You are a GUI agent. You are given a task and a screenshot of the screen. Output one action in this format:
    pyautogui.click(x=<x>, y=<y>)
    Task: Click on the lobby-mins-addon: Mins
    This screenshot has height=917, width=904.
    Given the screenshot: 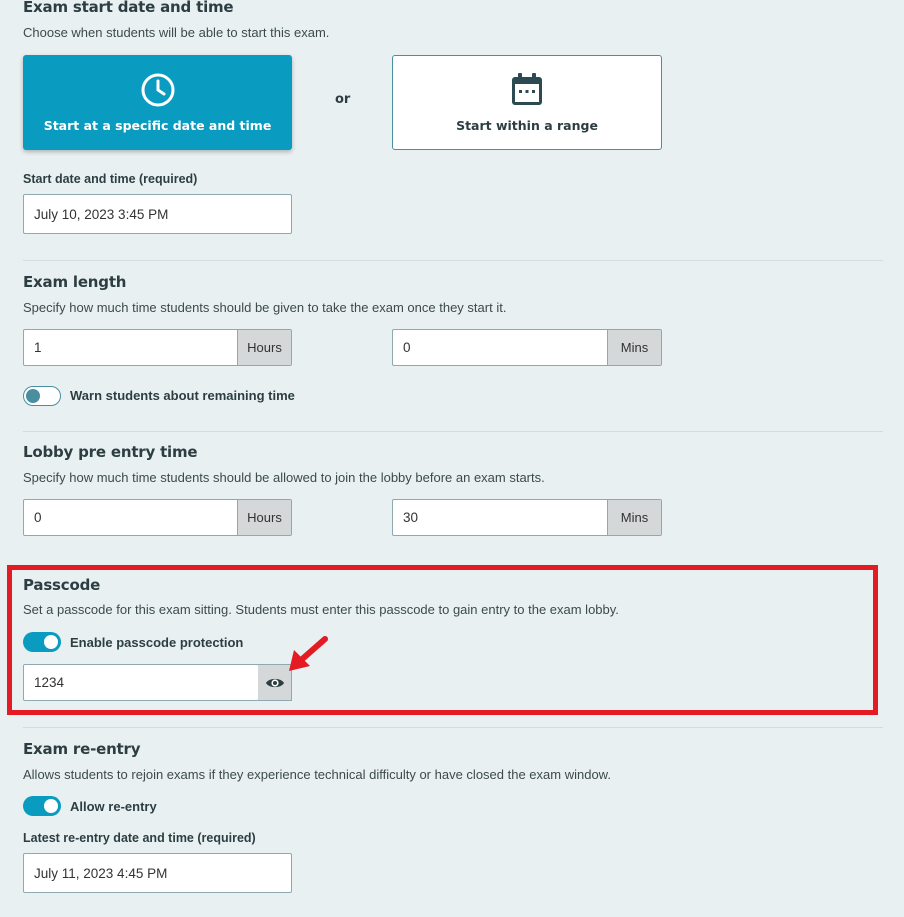 What is the action you would take?
    pyautogui.click(x=634, y=517)
    